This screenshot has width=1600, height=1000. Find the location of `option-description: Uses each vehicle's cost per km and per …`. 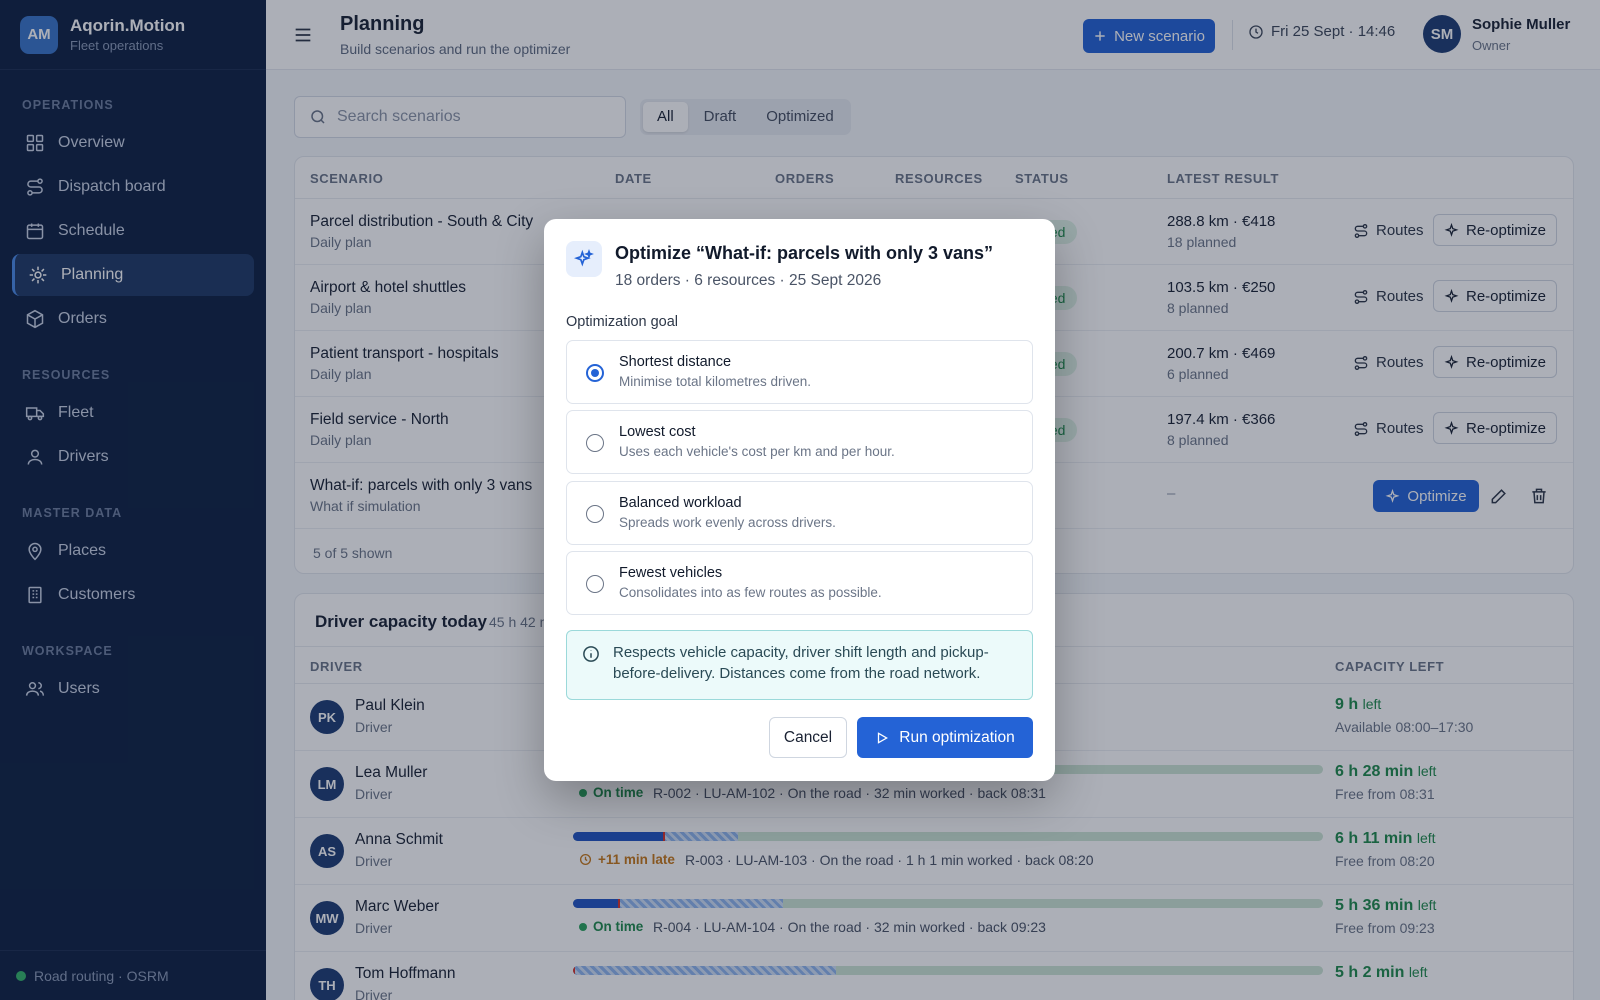

option-description: Uses each vehicle's cost per km and per … is located at coordinates (757, 451).